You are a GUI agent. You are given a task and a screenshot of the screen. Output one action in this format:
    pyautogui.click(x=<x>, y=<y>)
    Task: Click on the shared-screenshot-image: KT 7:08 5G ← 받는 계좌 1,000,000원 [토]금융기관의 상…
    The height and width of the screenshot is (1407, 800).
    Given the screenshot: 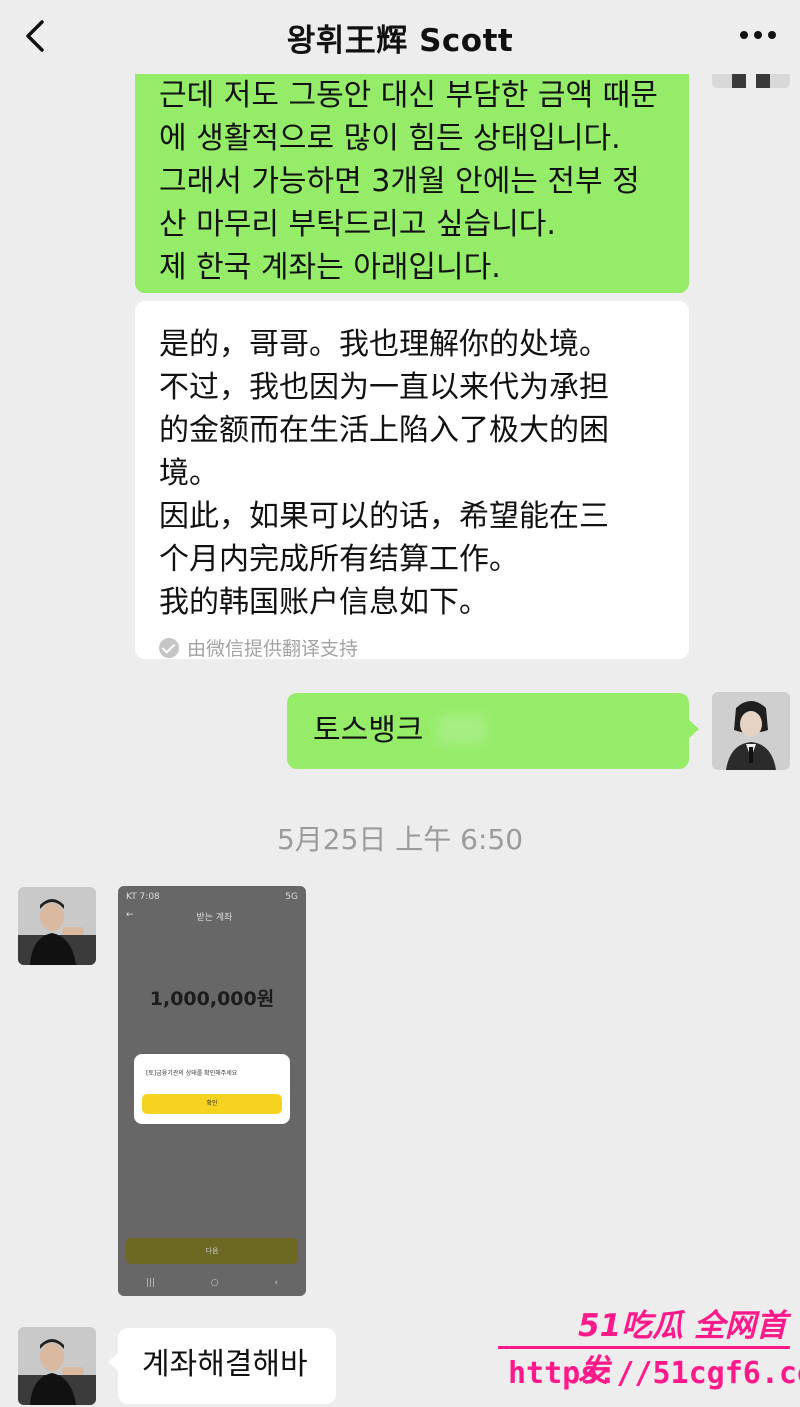 What is the action you would take?
    pyautogui.click(x=212, y=1091)
    